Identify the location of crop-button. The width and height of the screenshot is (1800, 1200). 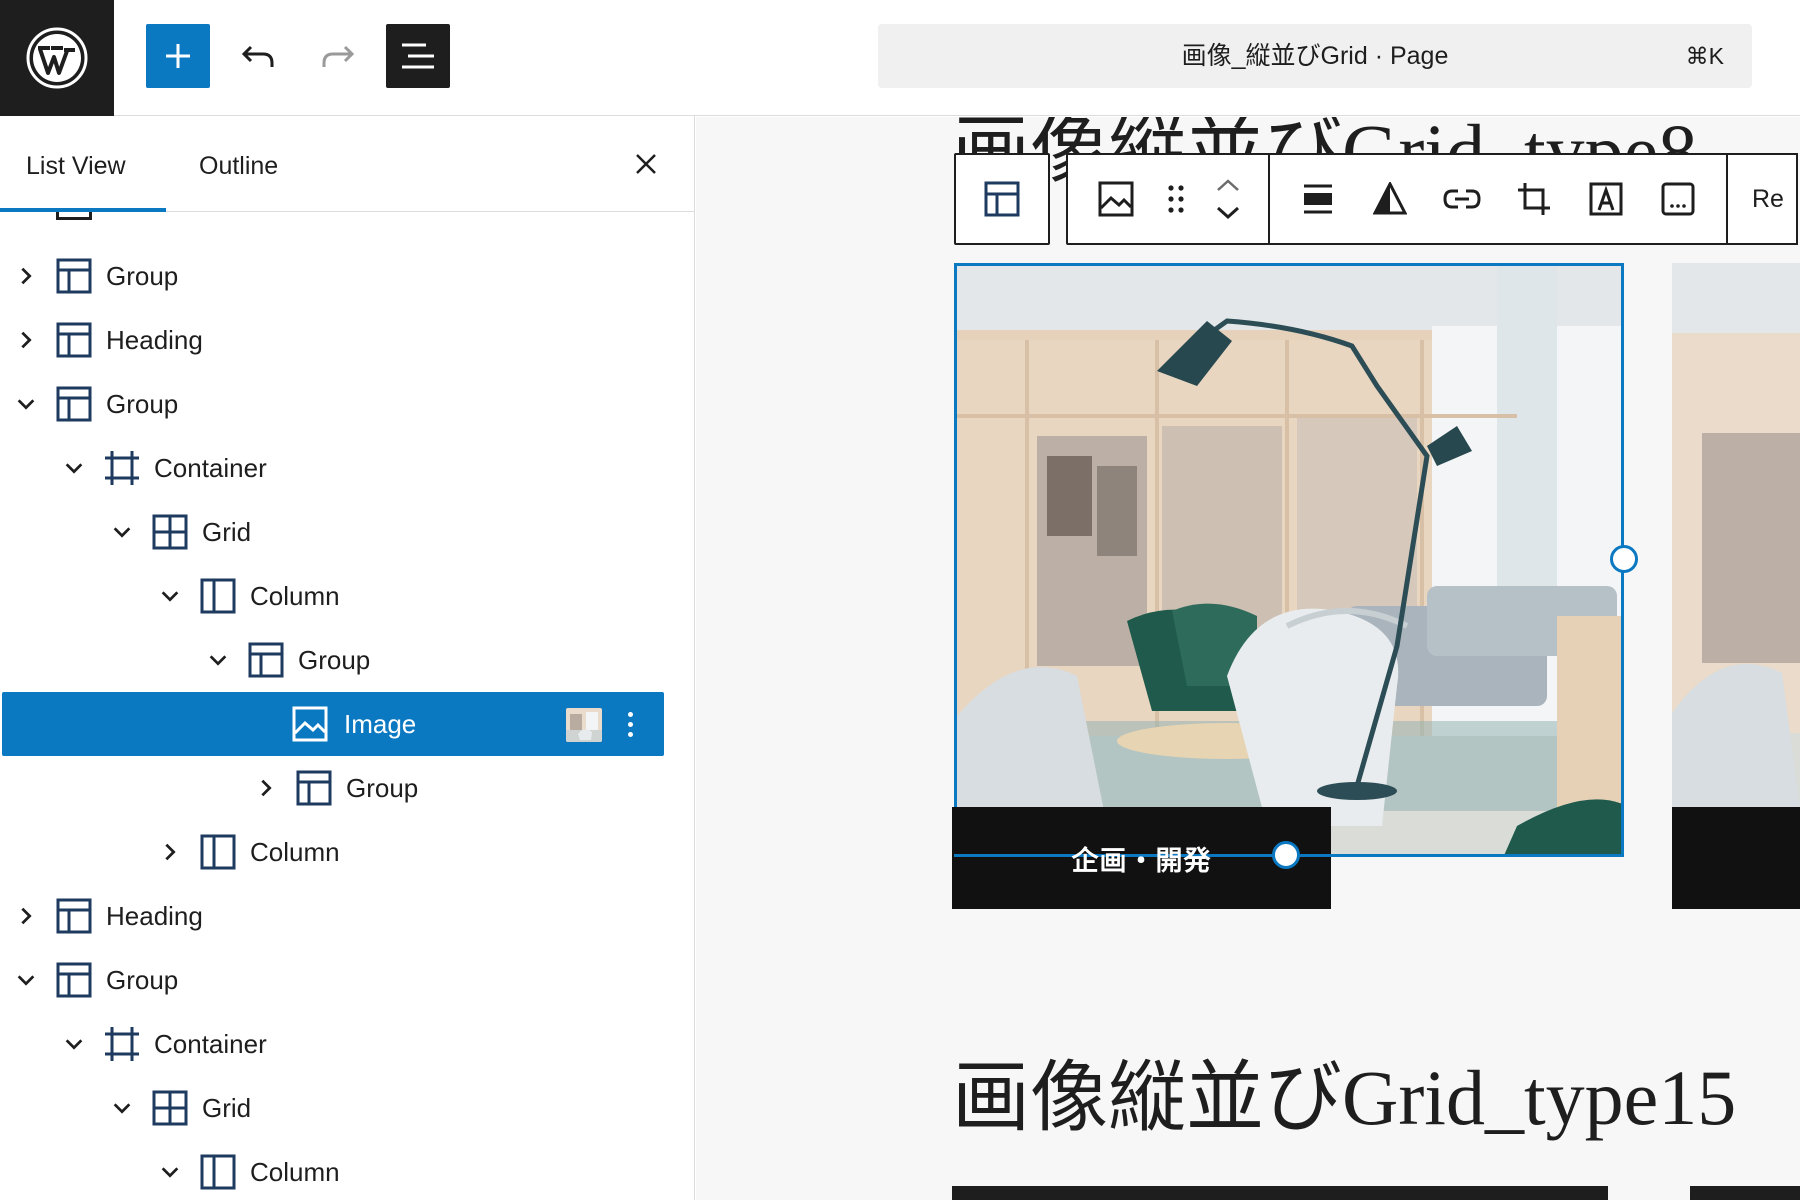
(1534, 199).